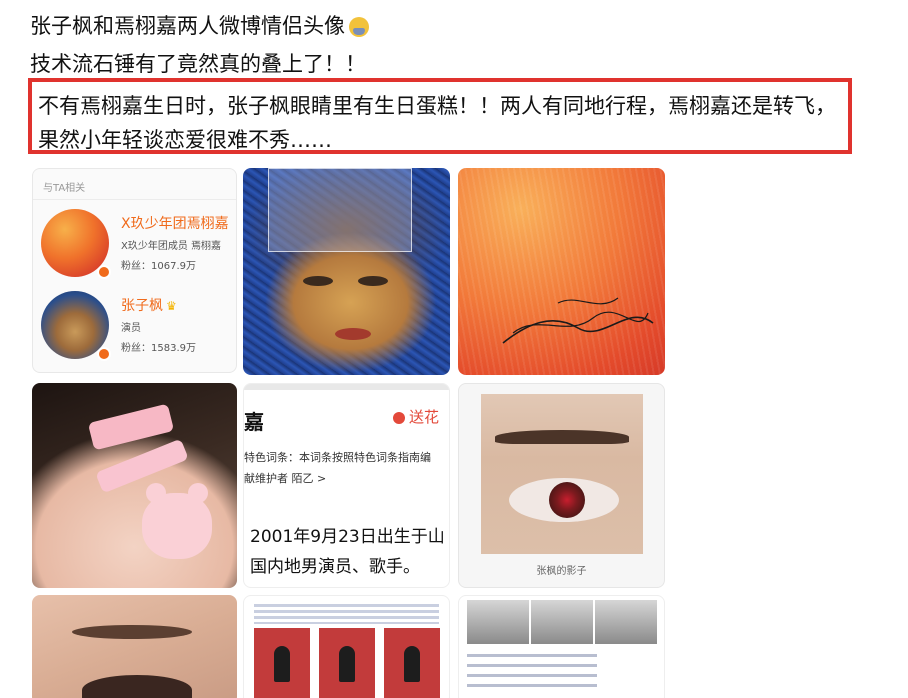 This screenshot has width=908, height=698. I want to click on post-line-2: 技术流石锤有了竟然真的叠上了！！, so click(198, 64).